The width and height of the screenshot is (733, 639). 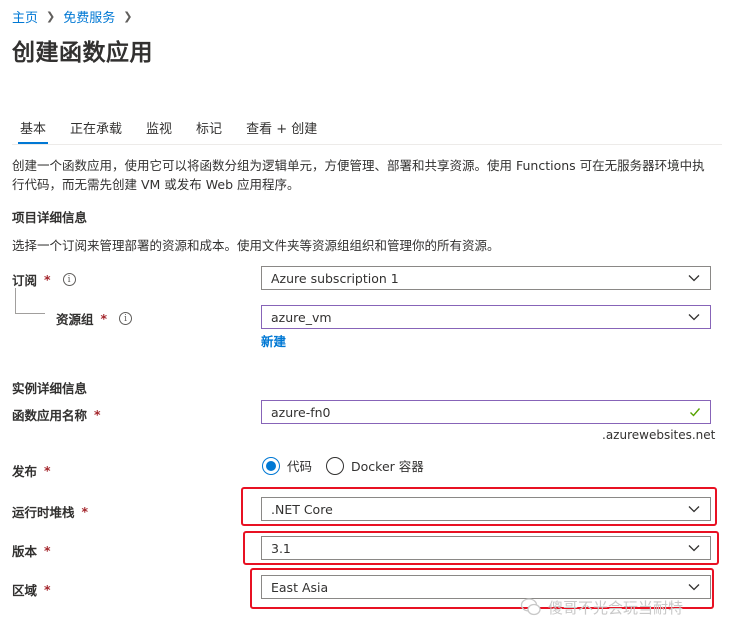 I want to click on version-label: 版本 *, so click(x=31, y=550).